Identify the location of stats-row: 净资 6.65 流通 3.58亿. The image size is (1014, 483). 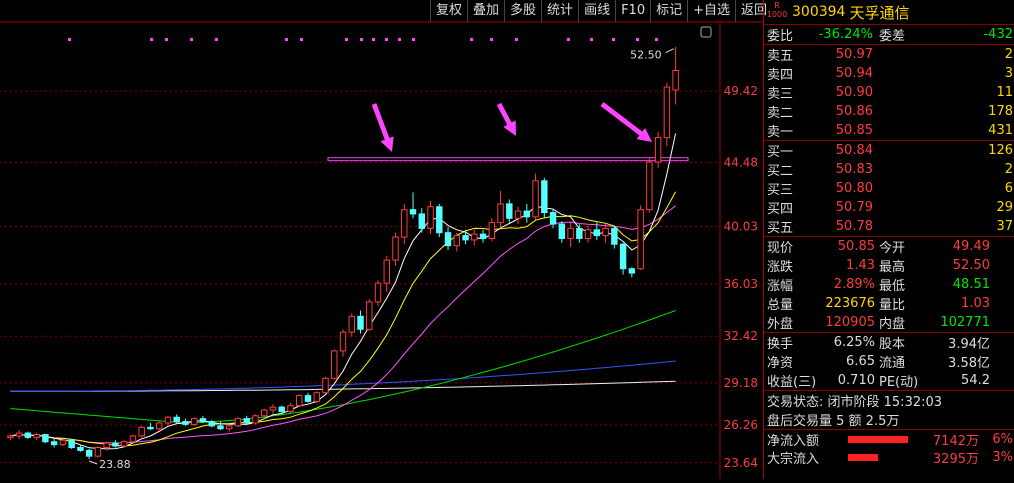
(889, 361).